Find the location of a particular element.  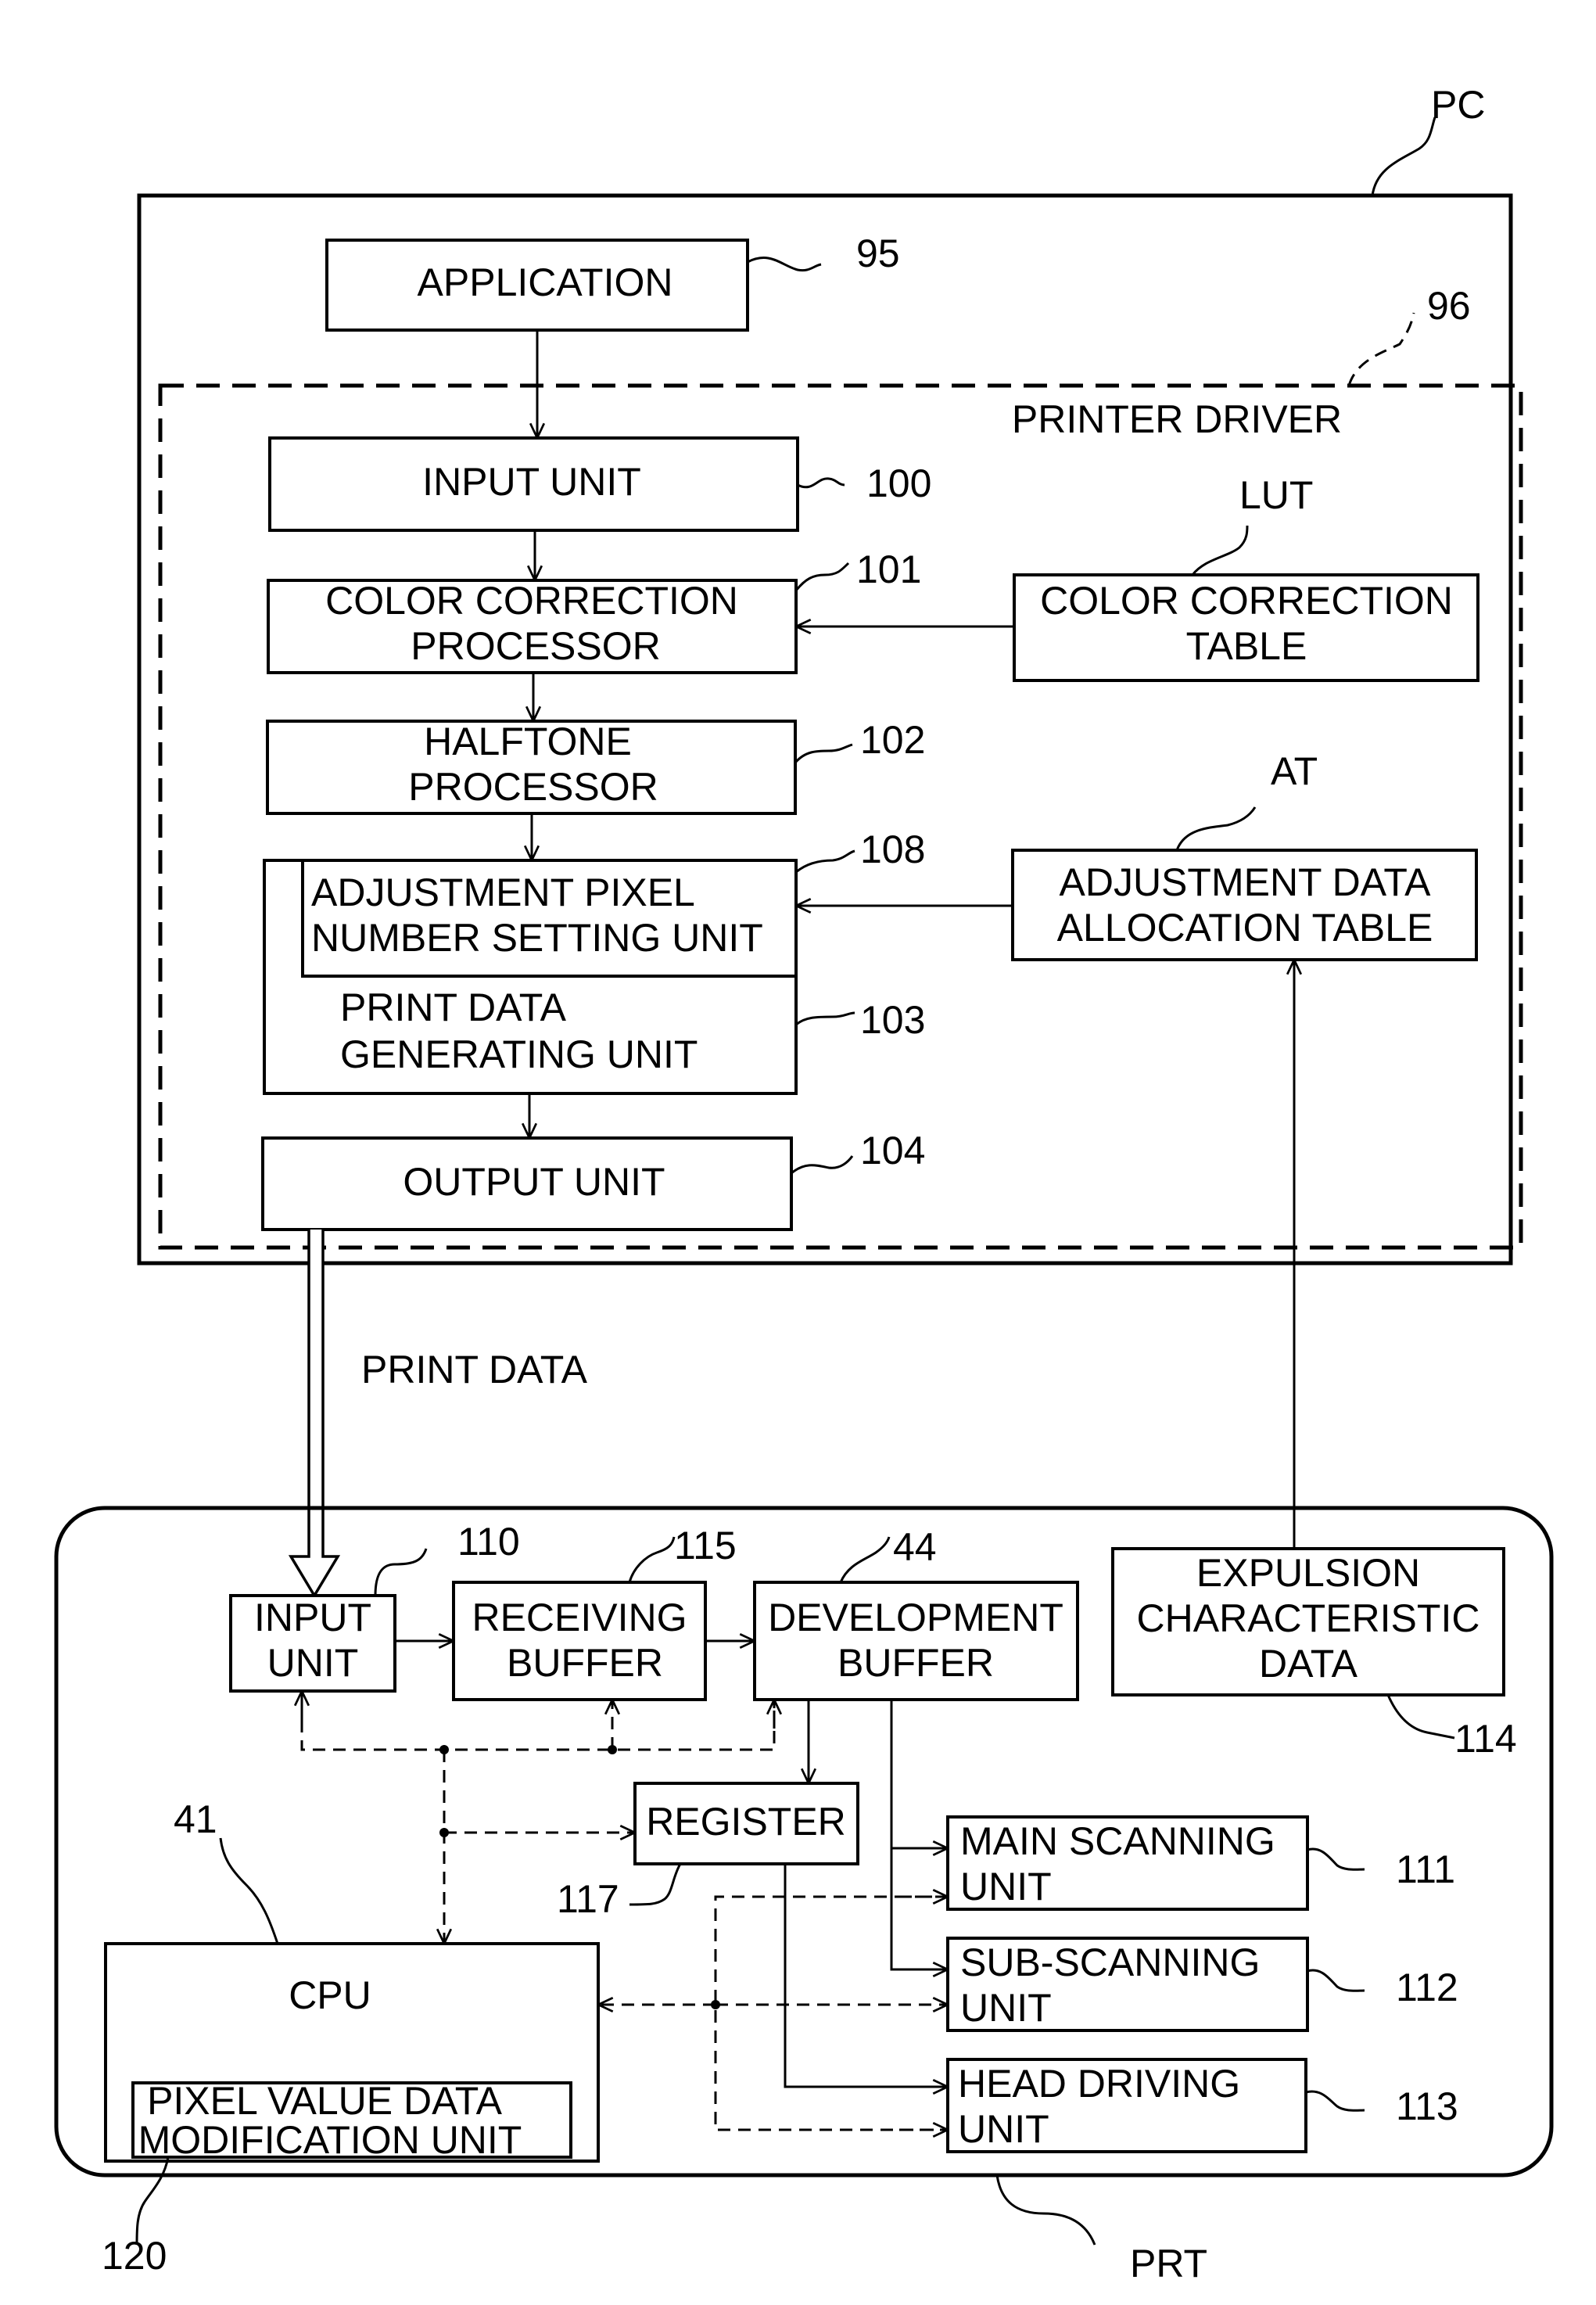

svg-text: EXPULSION is located at coordinates (1308, 1573).